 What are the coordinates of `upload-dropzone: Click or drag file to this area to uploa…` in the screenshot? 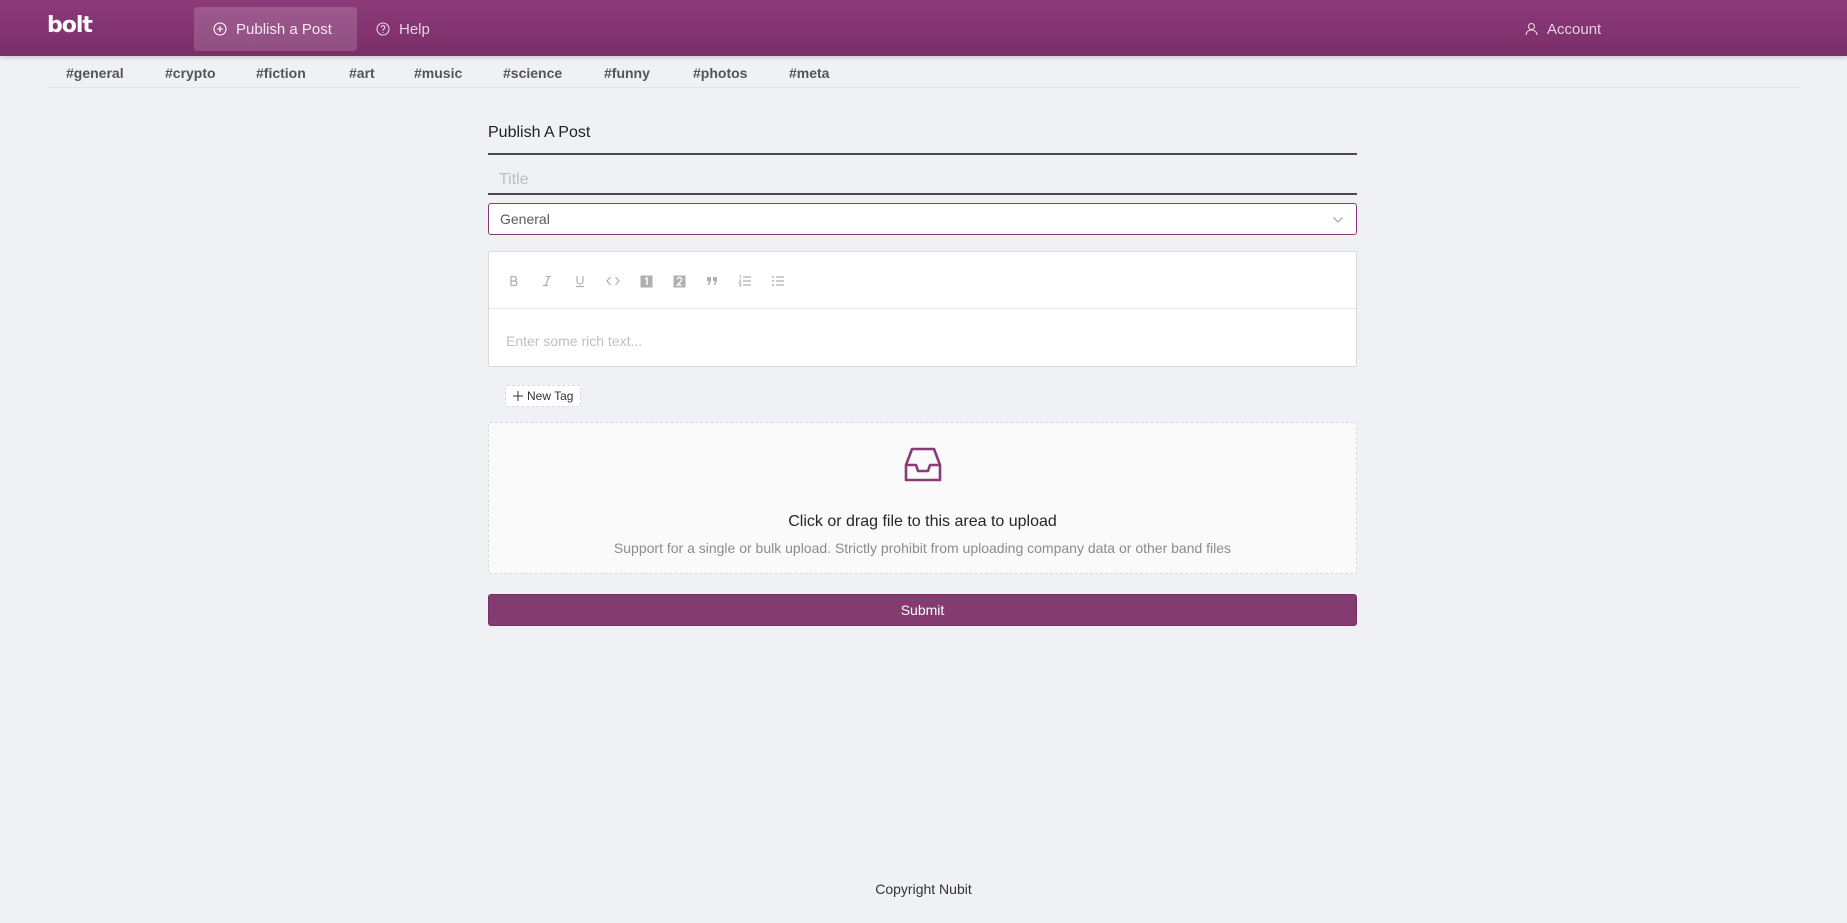 It's located at (922, 498).